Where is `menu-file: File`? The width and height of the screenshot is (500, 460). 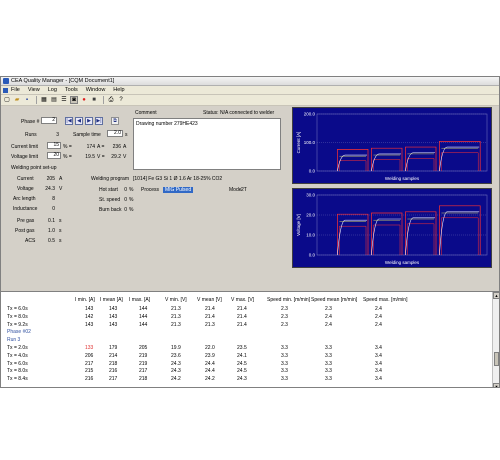 menu-file: File is located at coordinates (15, 90).